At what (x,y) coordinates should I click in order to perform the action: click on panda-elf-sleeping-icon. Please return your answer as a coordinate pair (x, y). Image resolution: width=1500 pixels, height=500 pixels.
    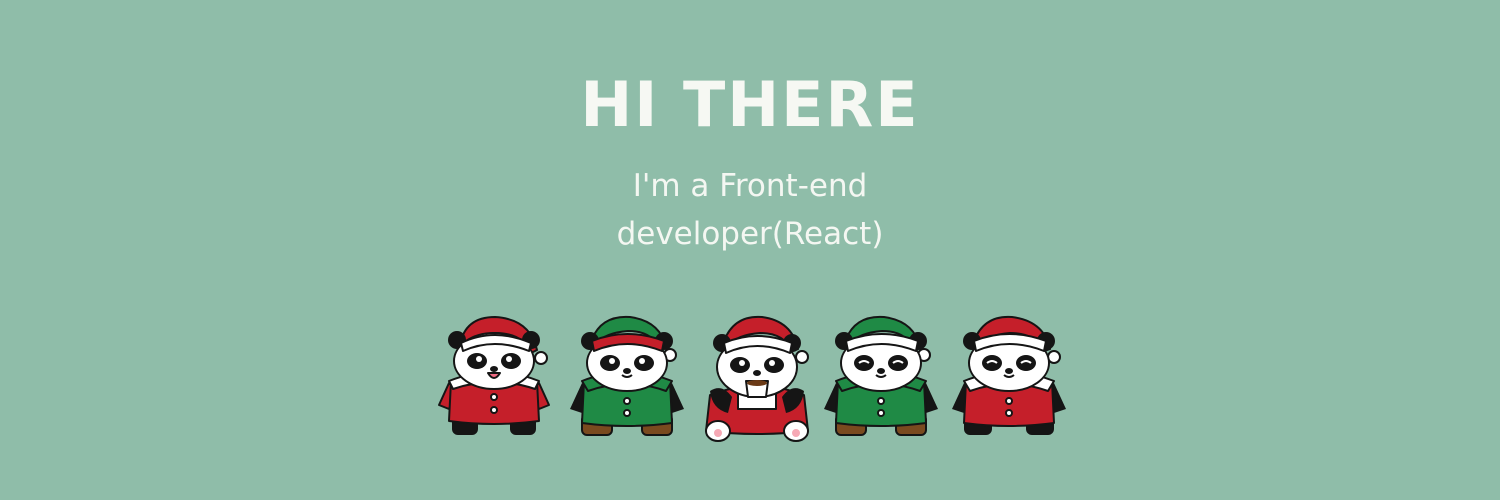
    Looking at the image, I should click on (881, 375).